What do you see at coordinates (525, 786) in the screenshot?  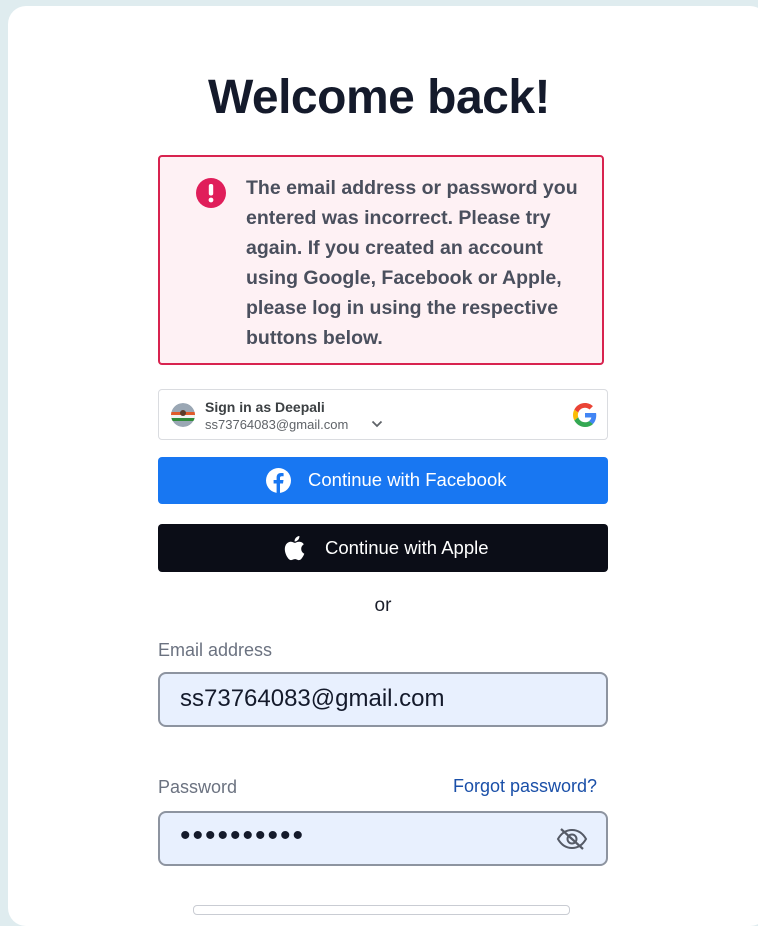 I see `forgot-password-link: Forgot password?` at bounding box center [525, 786].